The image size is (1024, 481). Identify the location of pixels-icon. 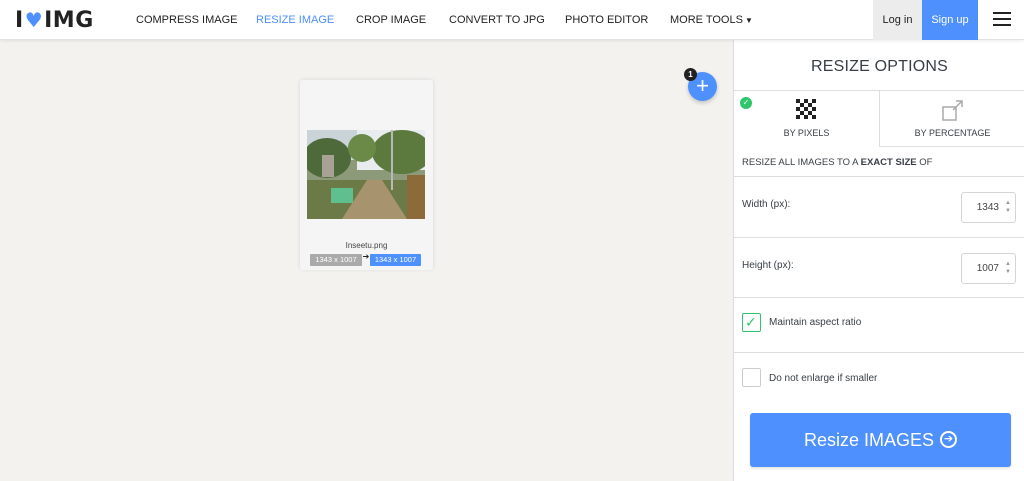
(805, 109).